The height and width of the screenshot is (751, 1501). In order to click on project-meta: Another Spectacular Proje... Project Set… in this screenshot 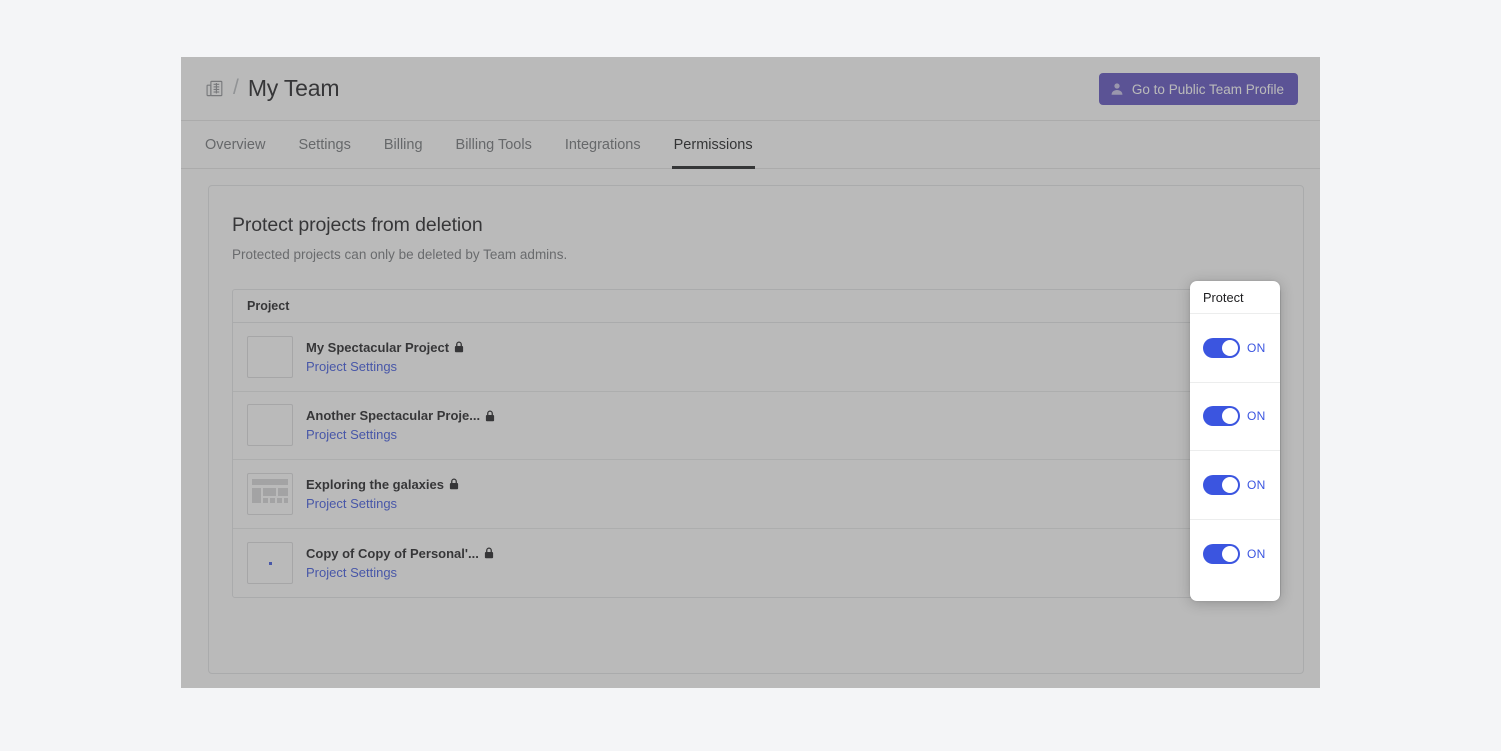, I will do `click(400, 425)`.